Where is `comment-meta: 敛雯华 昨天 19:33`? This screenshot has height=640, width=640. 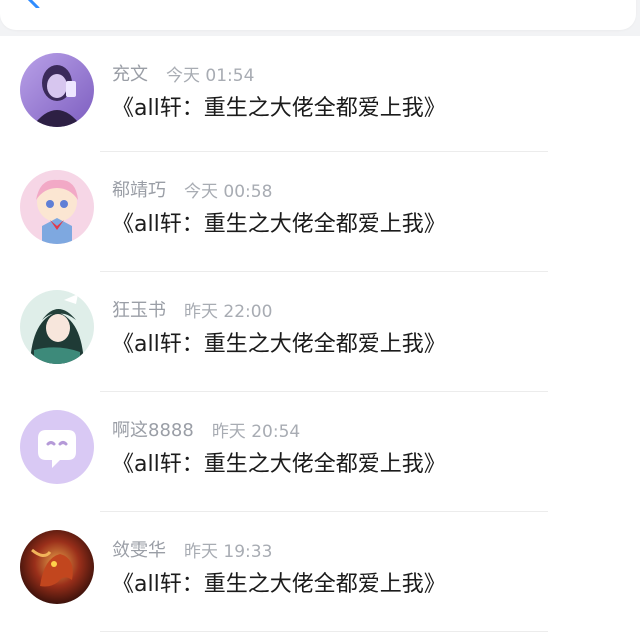
comment-meta: 敛雯华 昨天 19:33 is located at coordinates (192, 549).